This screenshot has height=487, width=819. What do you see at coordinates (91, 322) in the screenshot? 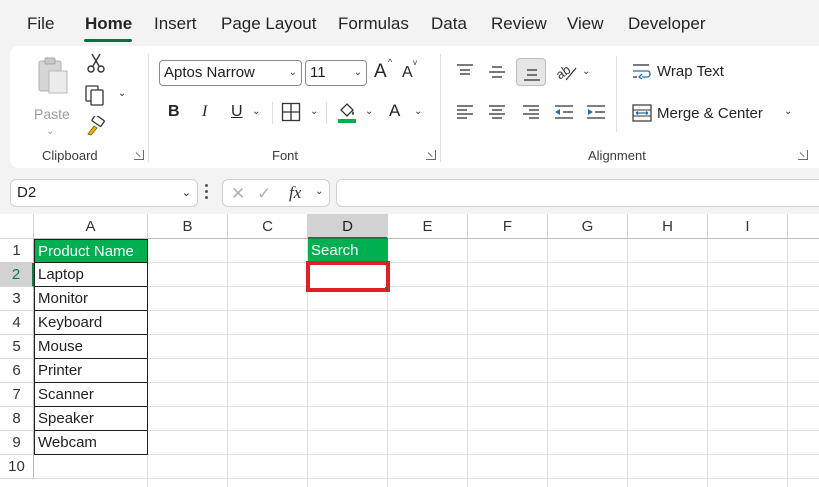
I see `cell-a4: Keyboard` at bounding box center [91, 322].